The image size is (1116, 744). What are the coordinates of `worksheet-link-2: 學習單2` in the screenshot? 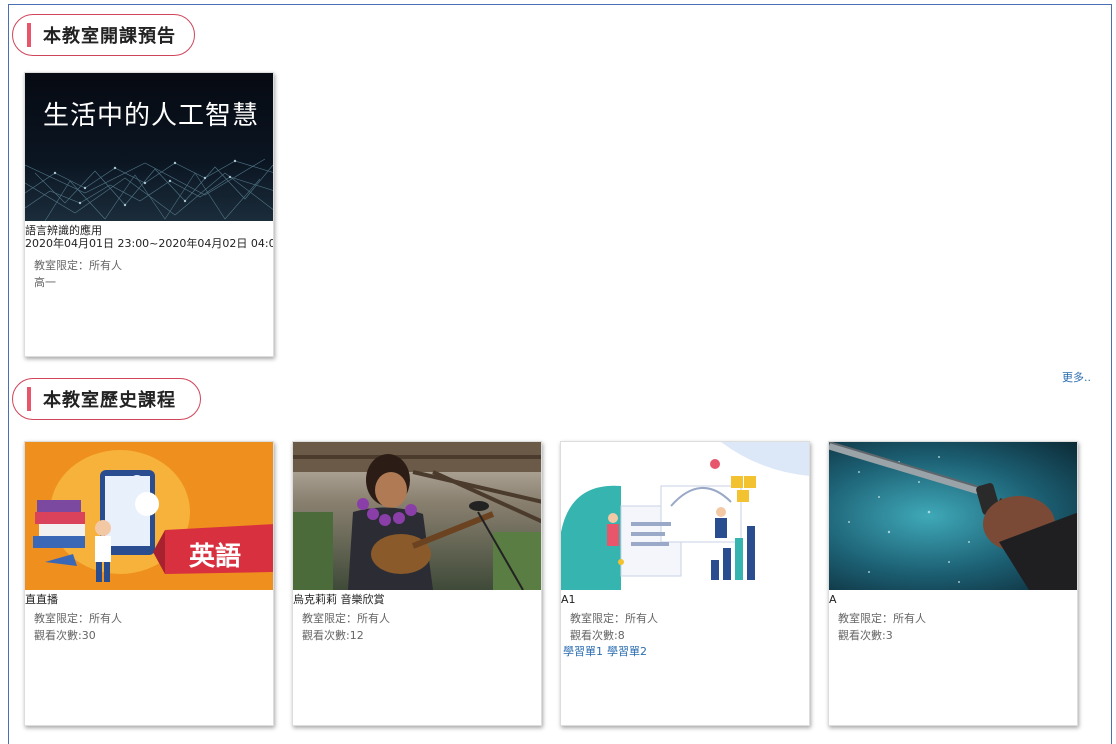 It's located at (627, 651).